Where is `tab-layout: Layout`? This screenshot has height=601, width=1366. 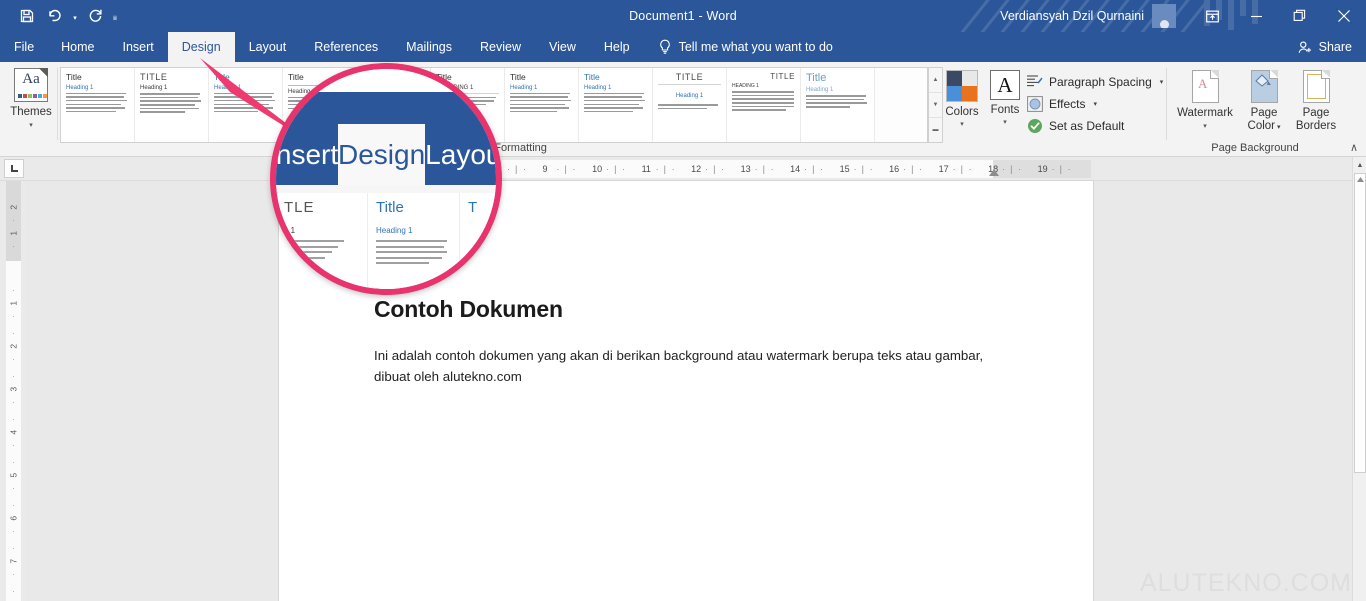 tab-layout: Layout is located at coordinates (268, 47).